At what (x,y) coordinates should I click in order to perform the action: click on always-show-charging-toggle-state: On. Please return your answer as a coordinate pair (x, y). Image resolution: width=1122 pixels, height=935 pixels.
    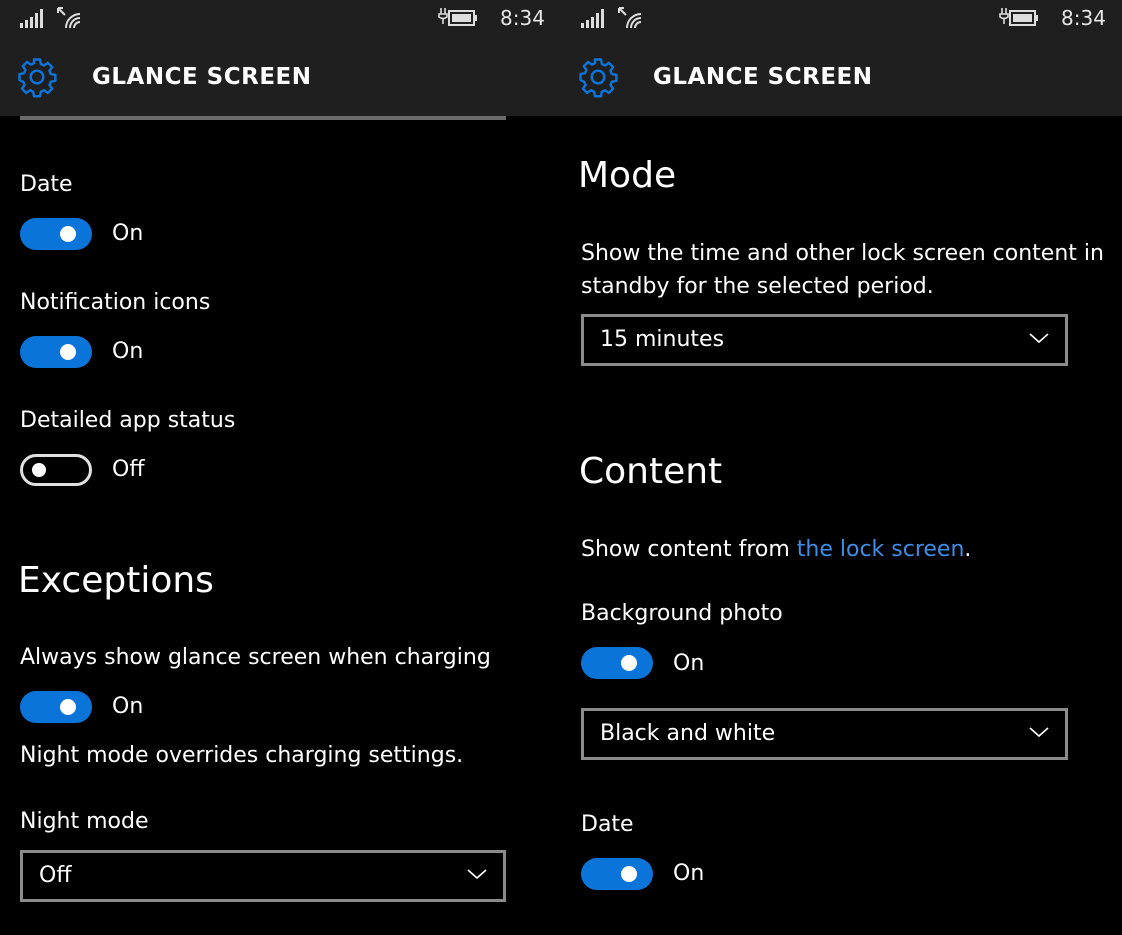
    Looking at the image, I should click on (128, 706).